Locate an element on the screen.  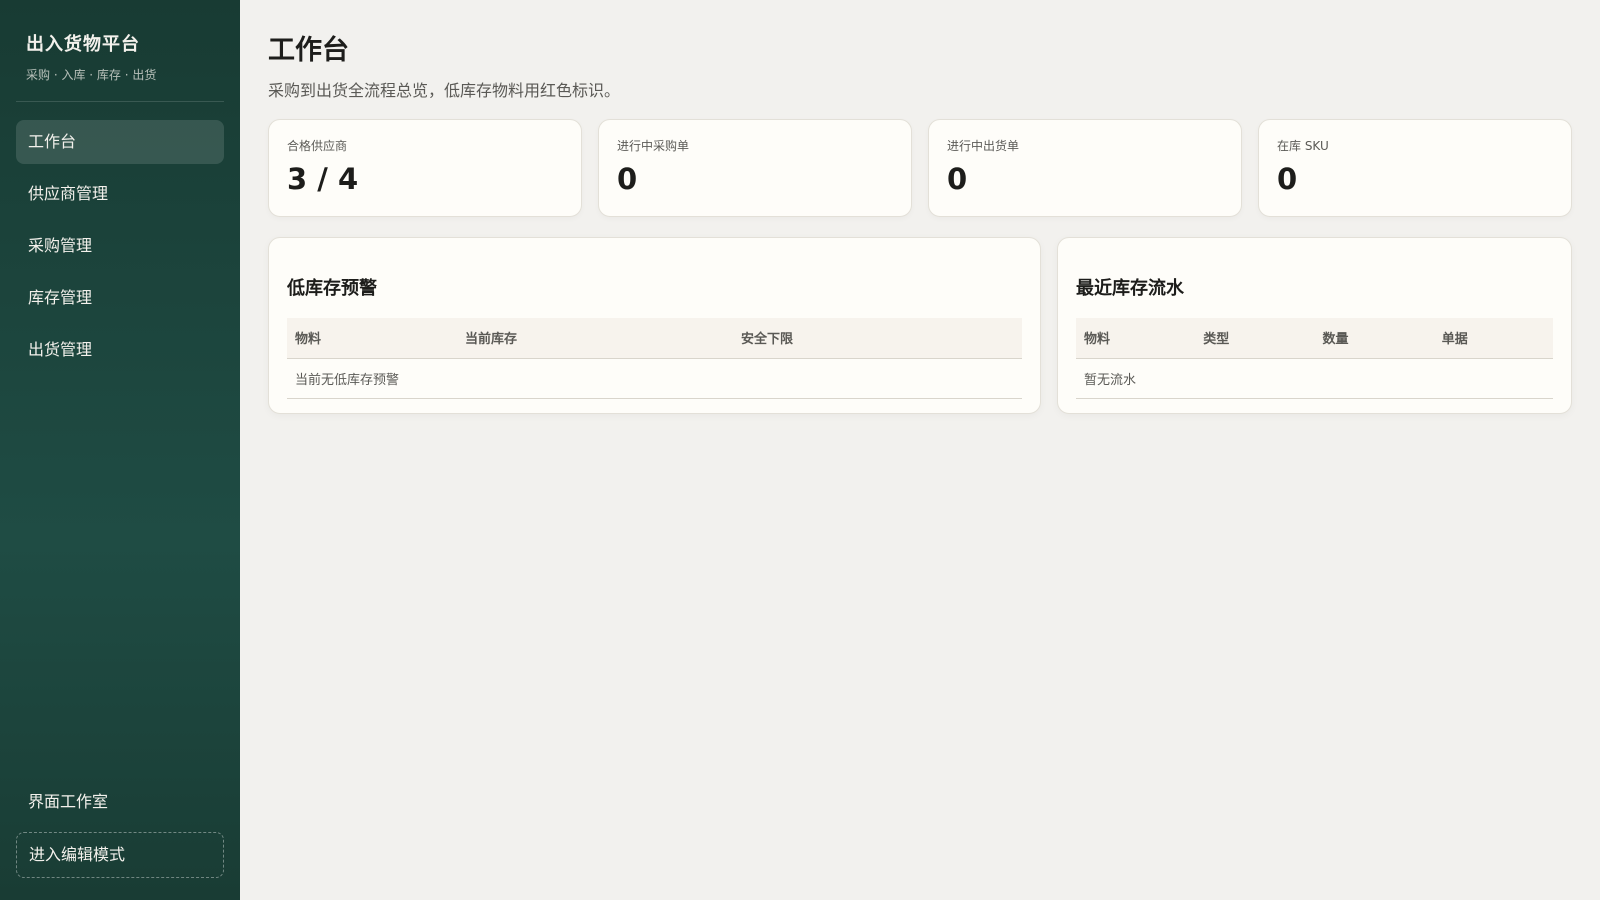
stat-card-active-purchase-orders: 进行中采购单 0 is located at coordinates (755, 168).